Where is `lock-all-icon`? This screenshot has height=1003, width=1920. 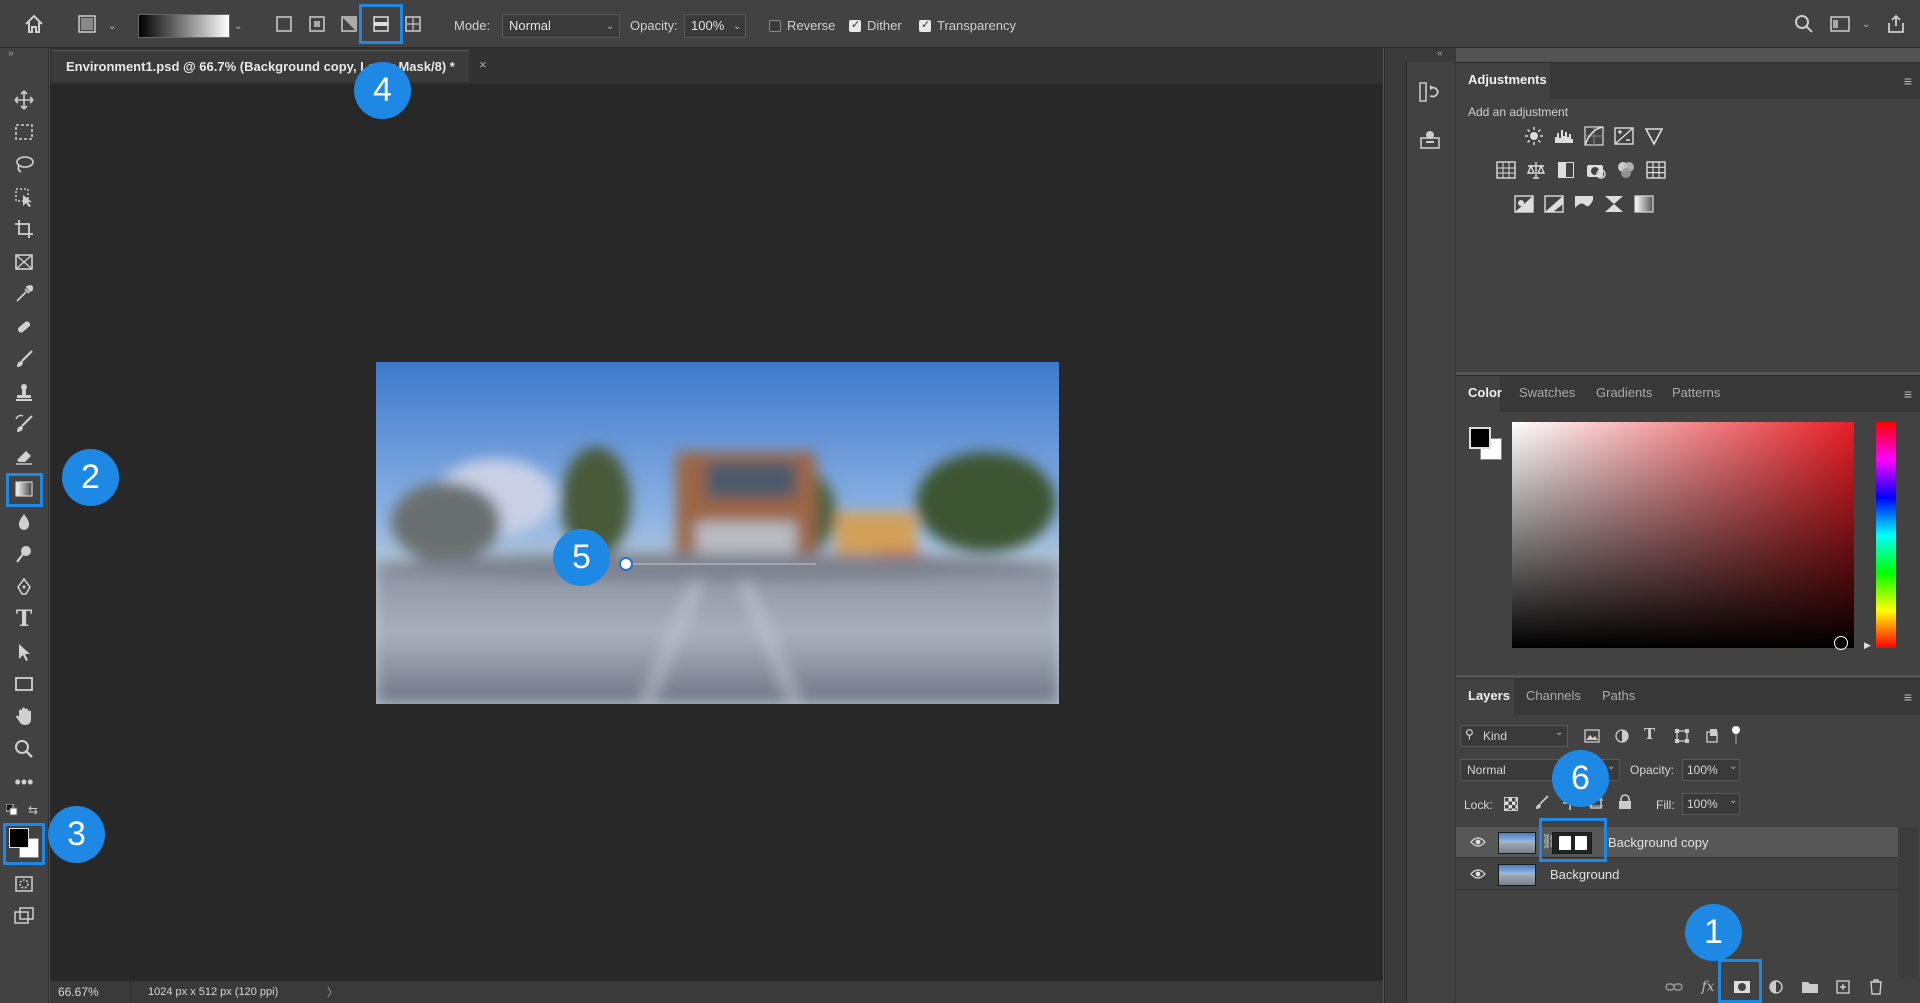
lock-all-icon is located at coordinates (1625, 802).